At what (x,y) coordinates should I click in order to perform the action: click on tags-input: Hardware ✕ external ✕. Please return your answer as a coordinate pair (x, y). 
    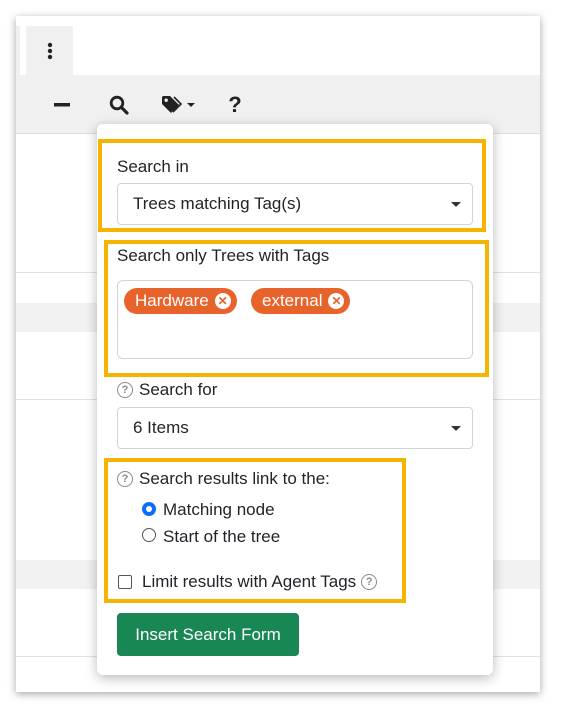
    Looking at the image, I should click on (295, 319).